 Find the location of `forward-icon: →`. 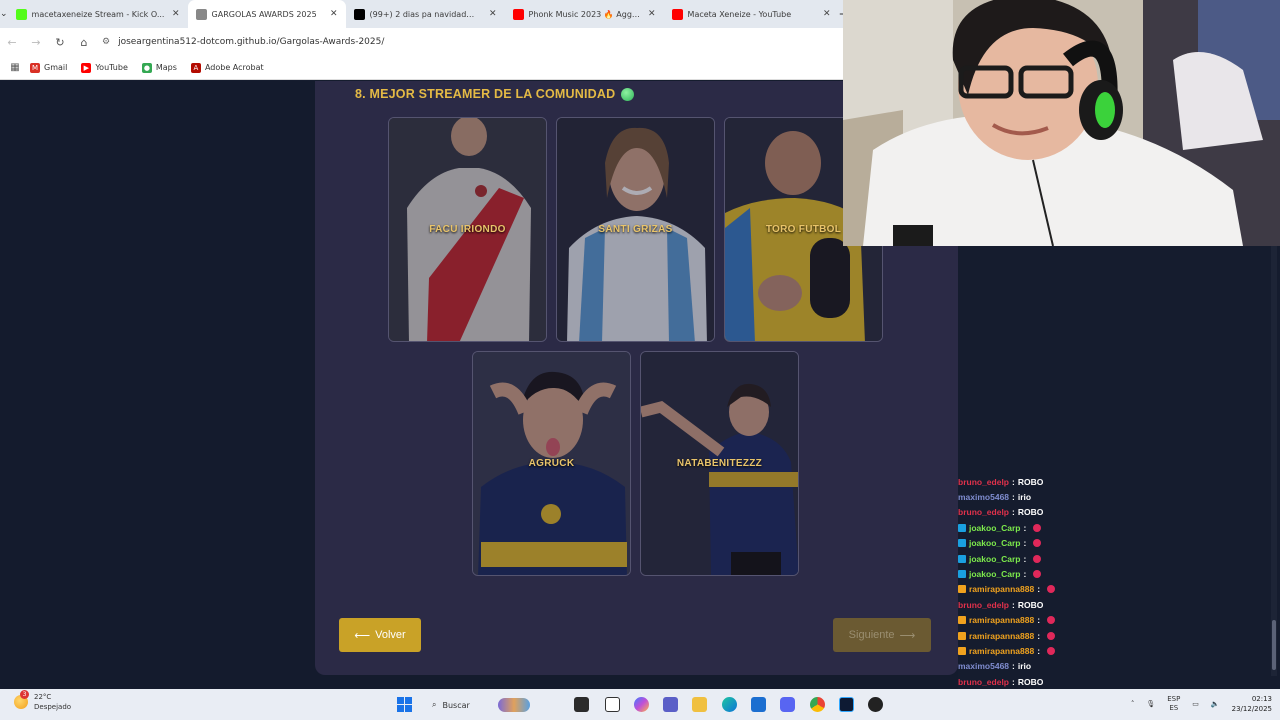

forward-icon: → is located at coordinates (36, 42).